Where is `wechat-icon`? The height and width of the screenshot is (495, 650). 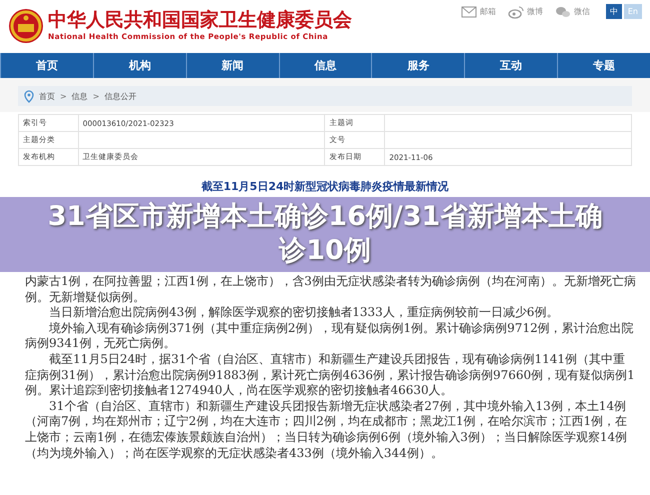
wechat-icon is located at coordinates (562, 11).